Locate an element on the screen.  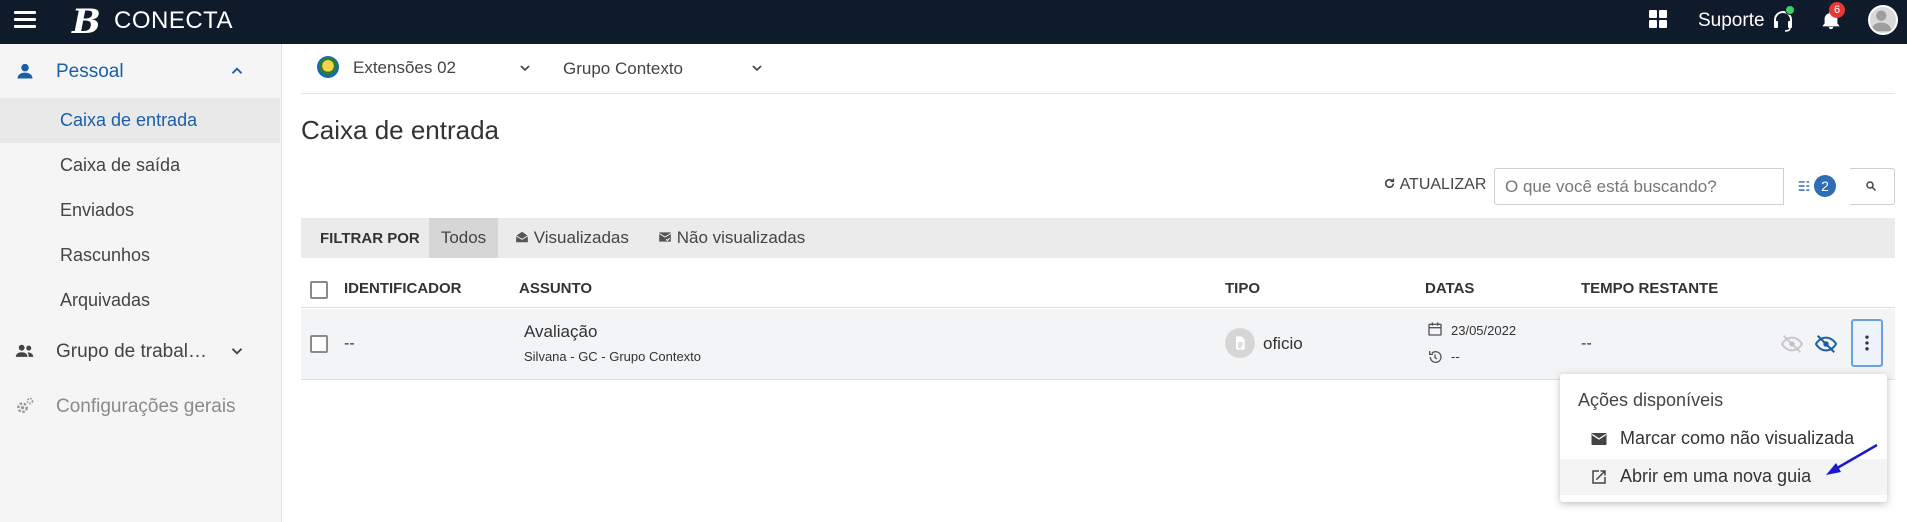
row-date: 23/05/2022 is located at coordinates (1484, 330).